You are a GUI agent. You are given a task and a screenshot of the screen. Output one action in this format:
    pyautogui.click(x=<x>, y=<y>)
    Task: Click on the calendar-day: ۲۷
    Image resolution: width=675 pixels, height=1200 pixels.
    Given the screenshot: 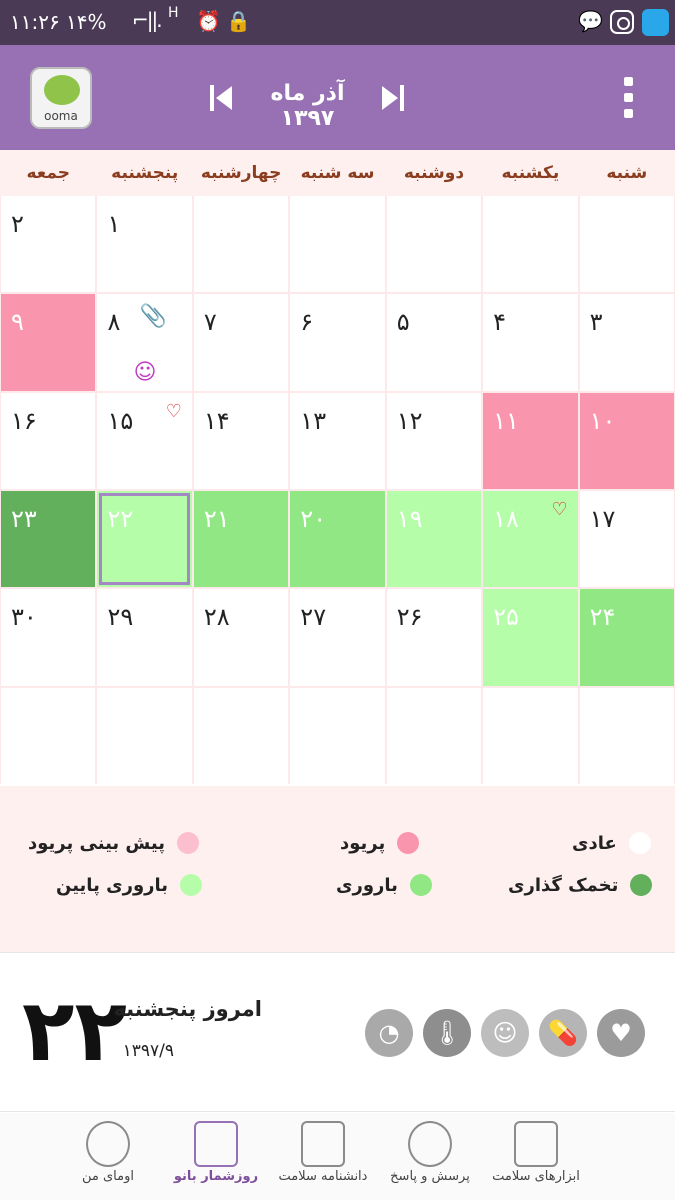 What is the action you would take?
    pyautogui.click(x=337, y=637)
    